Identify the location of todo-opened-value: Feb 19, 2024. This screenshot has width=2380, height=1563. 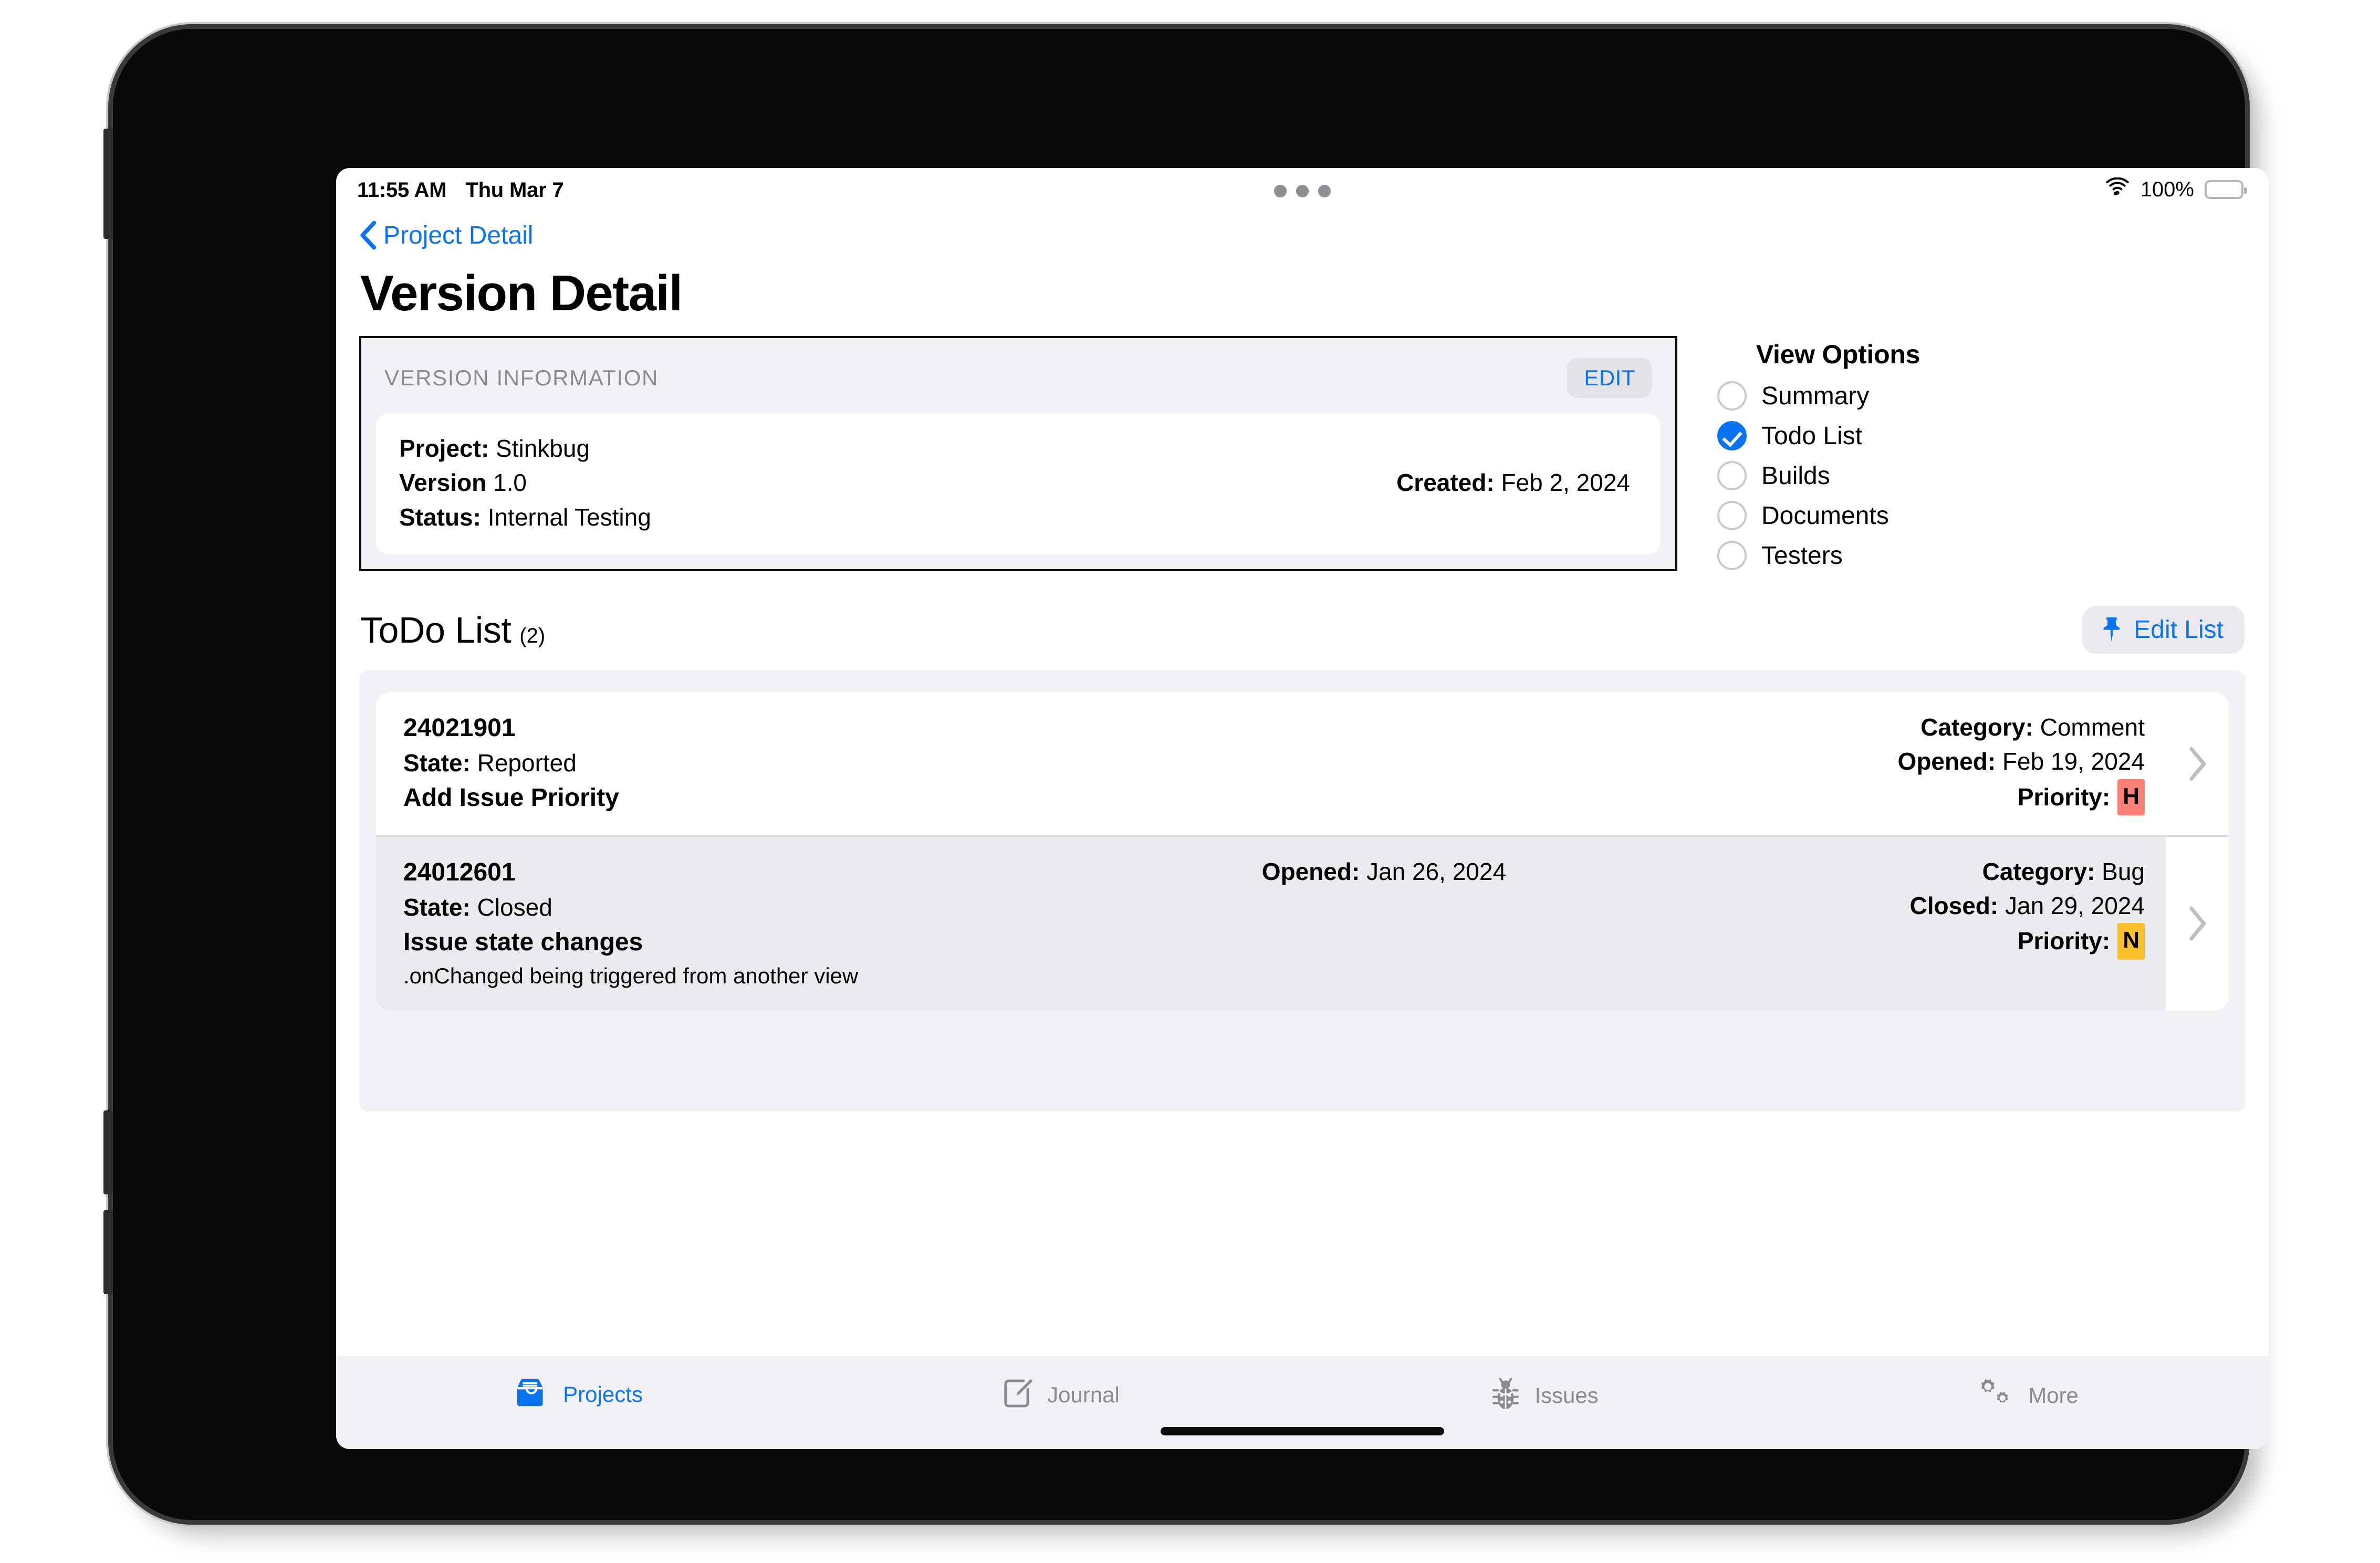
(2073, 761).